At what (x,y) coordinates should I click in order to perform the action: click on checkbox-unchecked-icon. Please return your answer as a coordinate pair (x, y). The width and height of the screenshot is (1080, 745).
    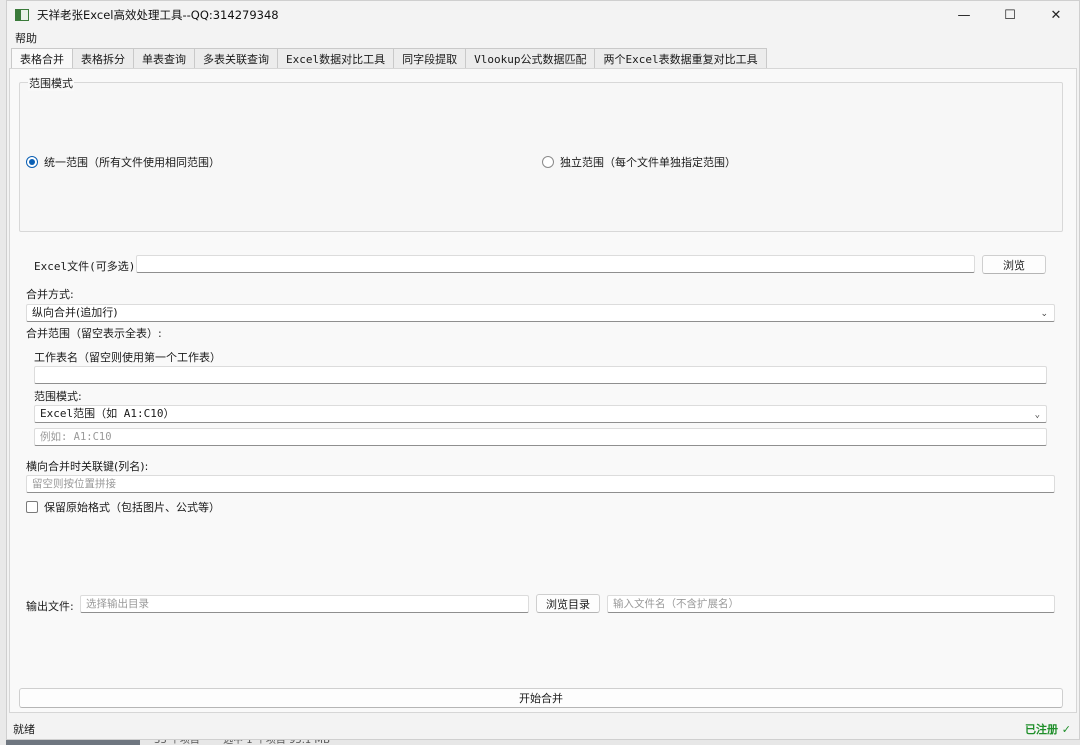
    Looking at the image, I should click on (32, 507).